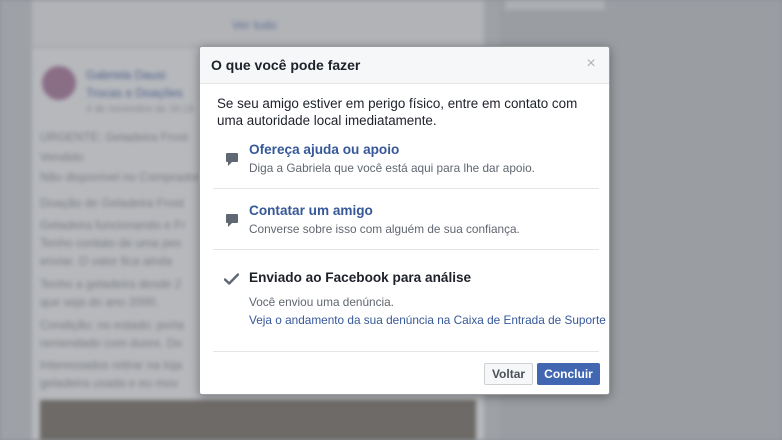 This screenshot has width=782, height=440. Describe the element at coordinates (134, 93) in the screenshot. I see `post-group: Trocas e Doações` at that location.